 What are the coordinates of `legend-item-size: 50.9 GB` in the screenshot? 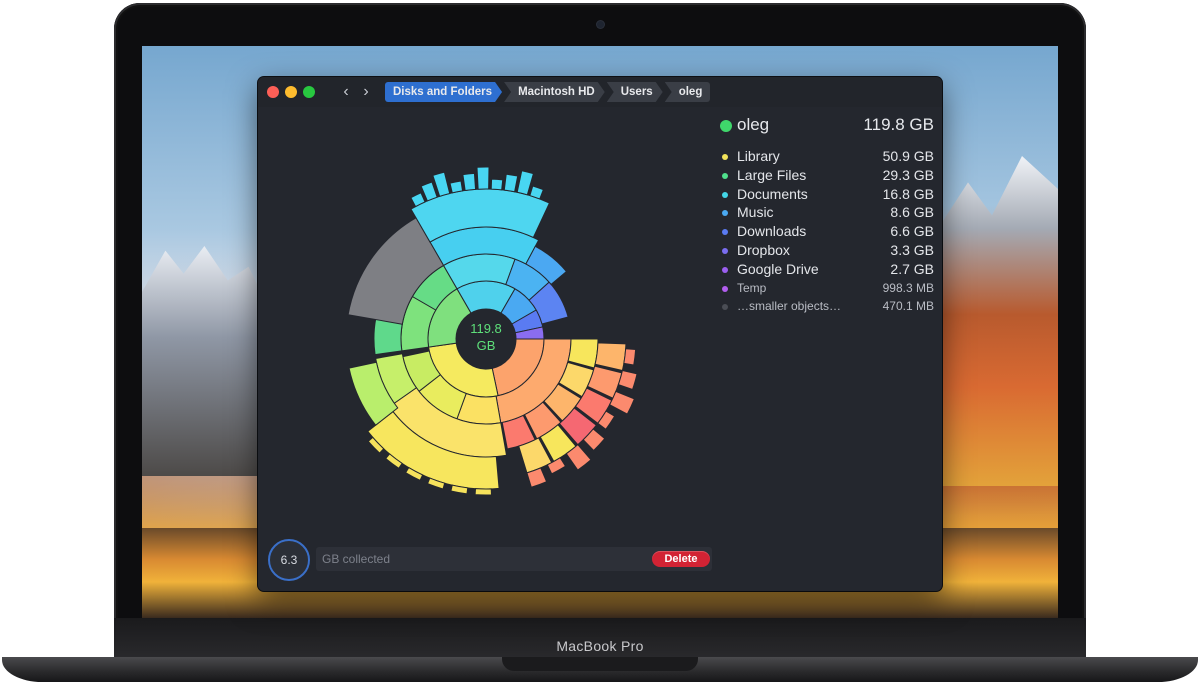 It's located at (908, 156).